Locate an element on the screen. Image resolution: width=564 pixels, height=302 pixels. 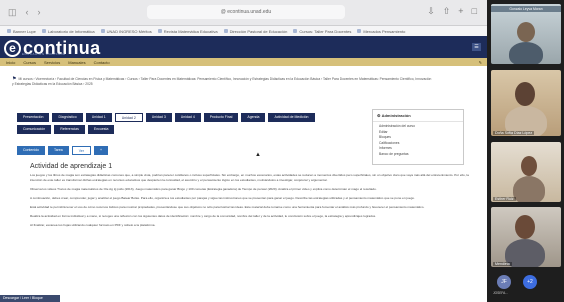
user-menu-icon: ☰ is located at coordinates (476, 47).